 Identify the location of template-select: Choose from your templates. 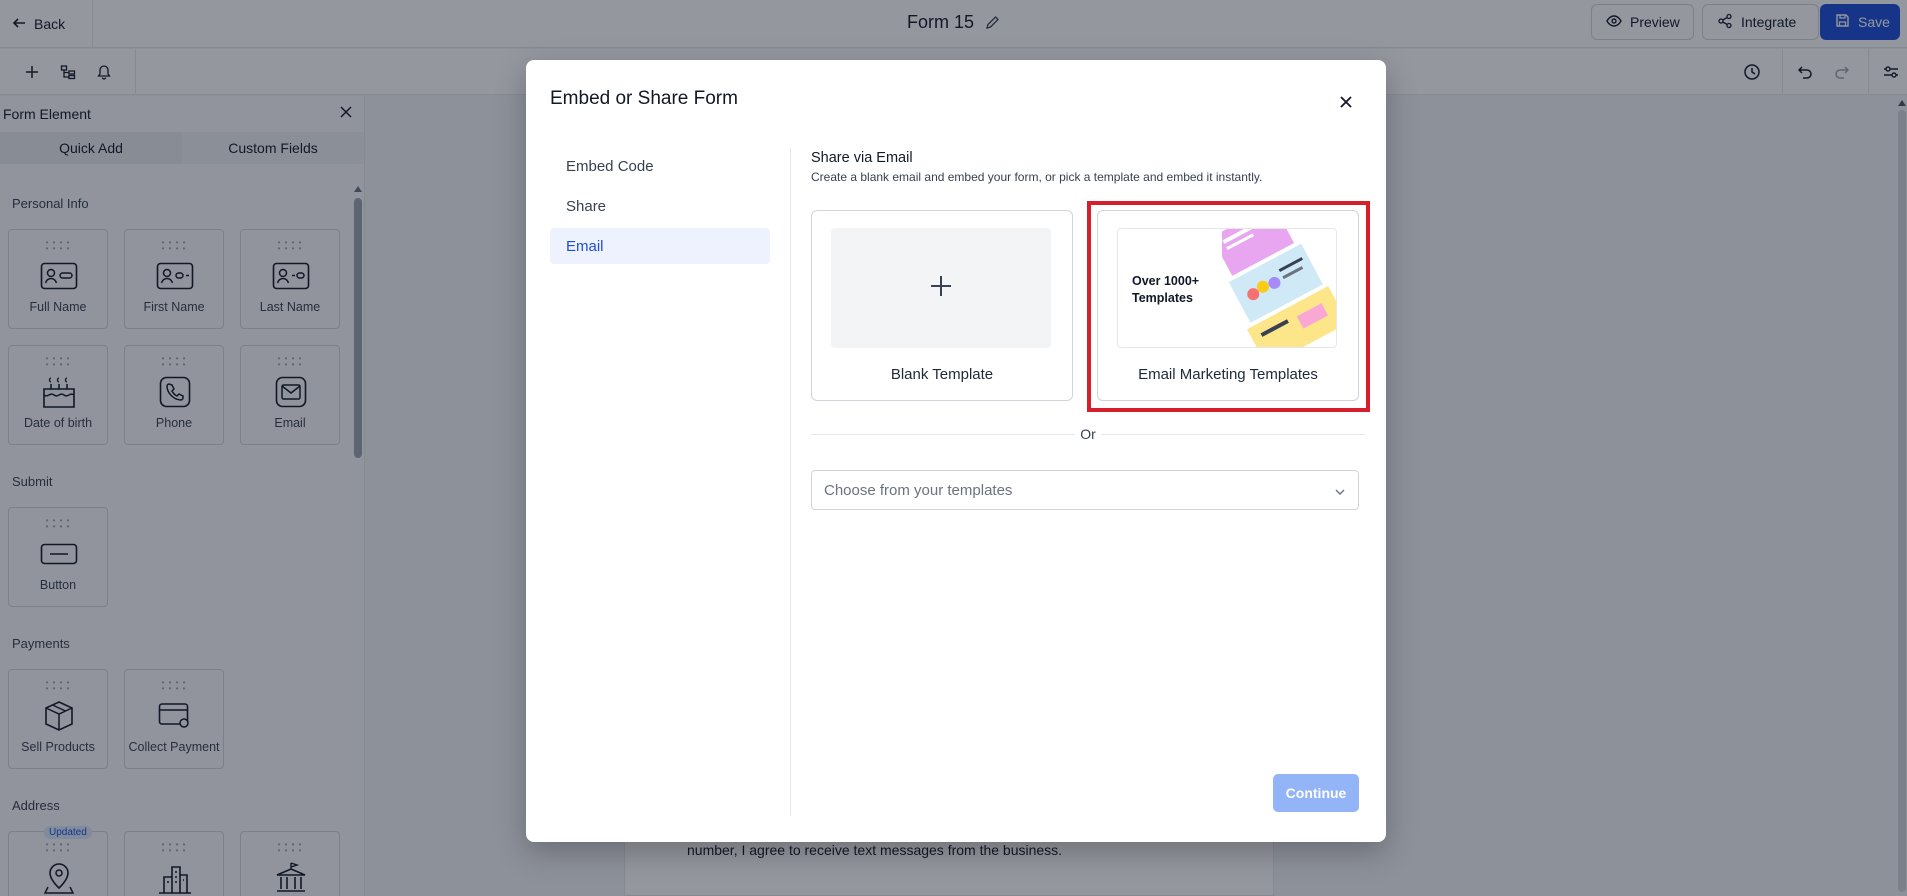
(1085, 490).